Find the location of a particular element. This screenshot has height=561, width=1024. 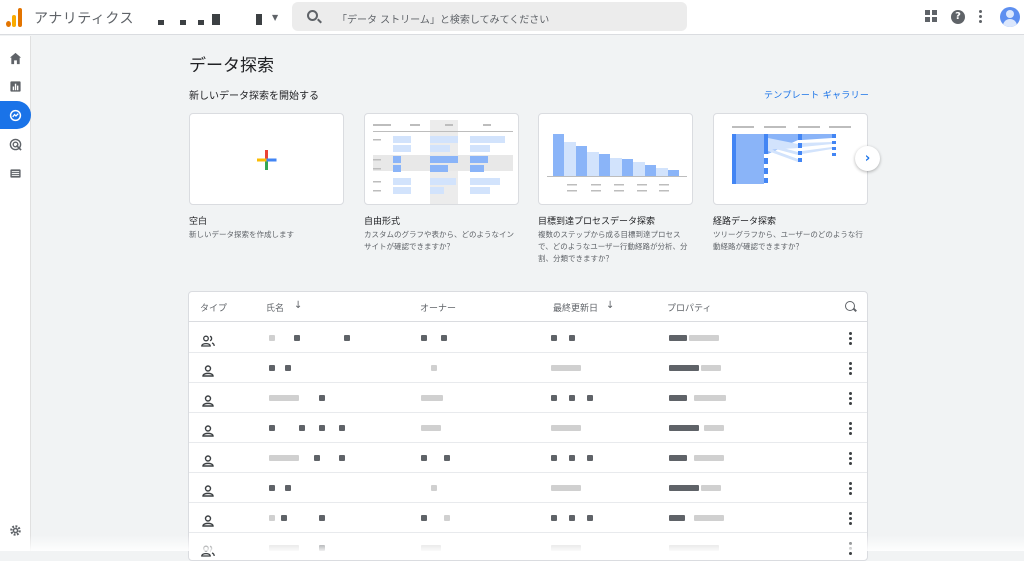

carousel-next-button: › is located at coordinates (867, 158).